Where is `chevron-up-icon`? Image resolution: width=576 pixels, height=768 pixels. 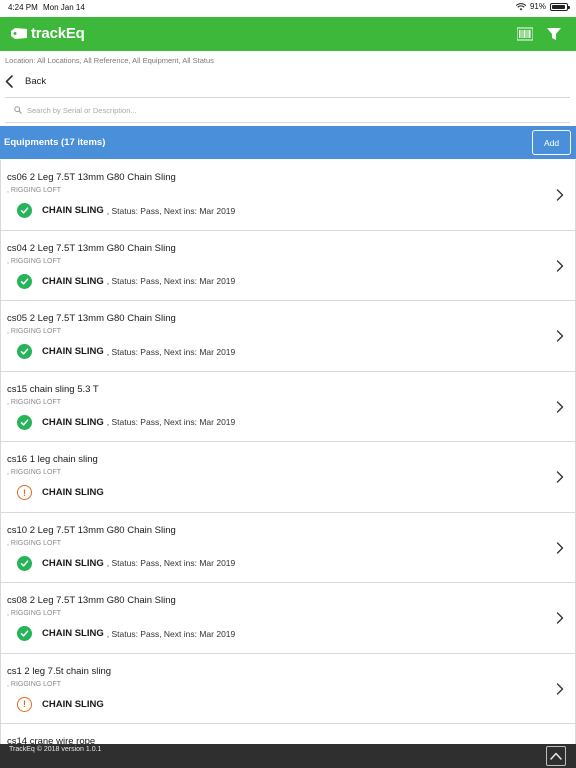
chevron-up-icon is located at coordinates (556, 756).